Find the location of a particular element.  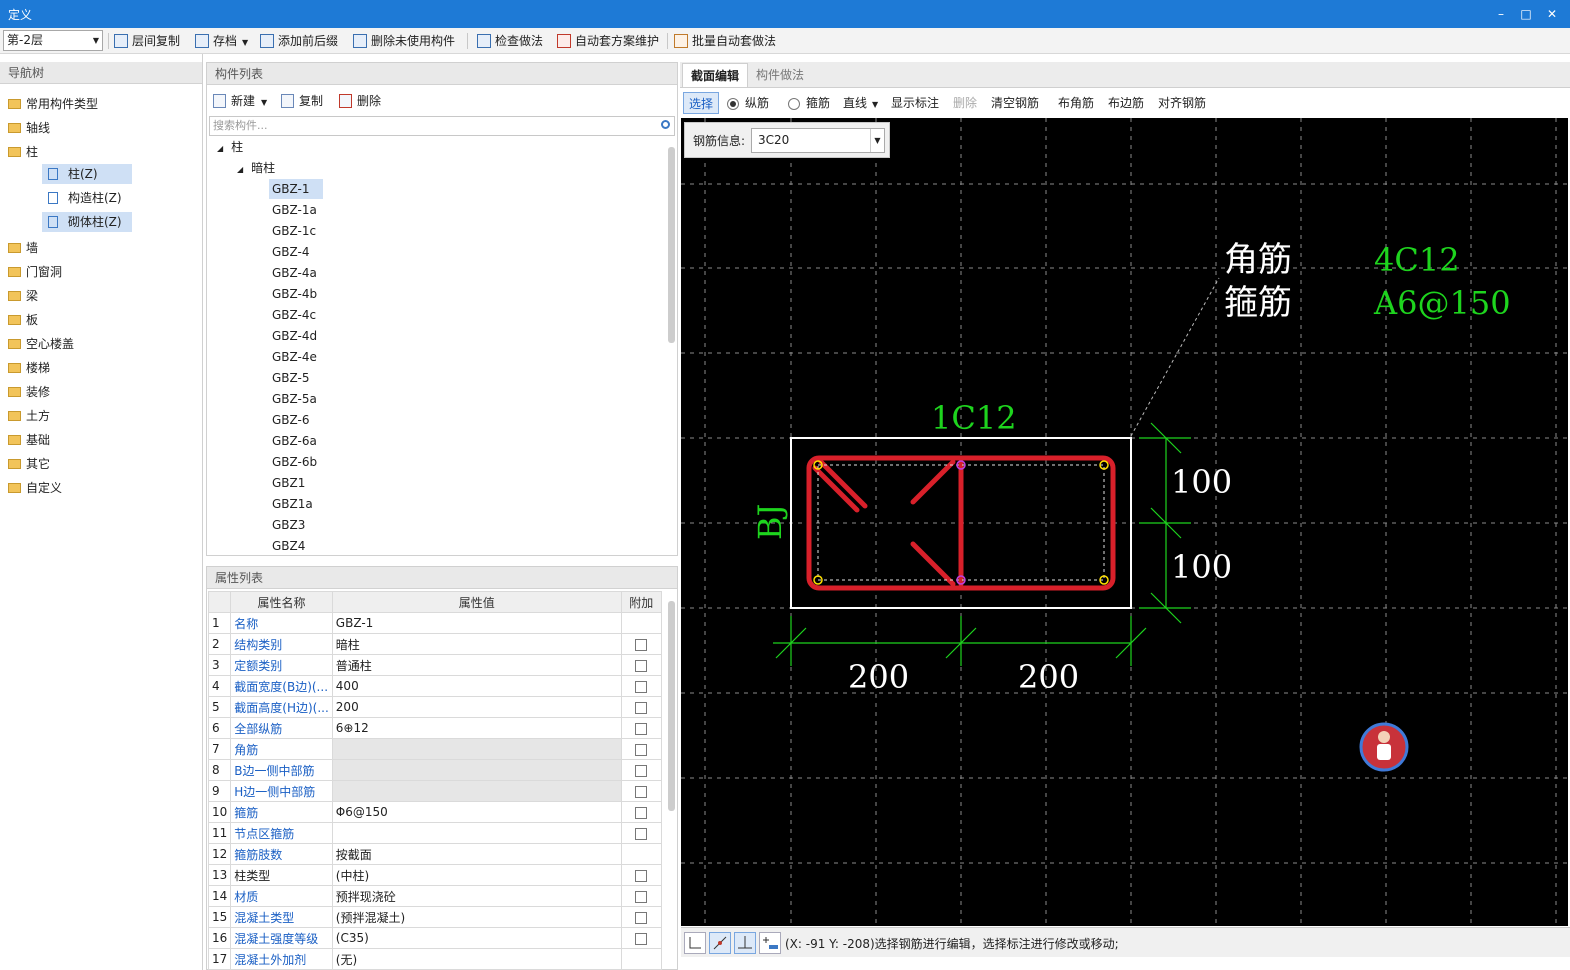

dim-height-1: 100 is located at coordinates (1201, 482).